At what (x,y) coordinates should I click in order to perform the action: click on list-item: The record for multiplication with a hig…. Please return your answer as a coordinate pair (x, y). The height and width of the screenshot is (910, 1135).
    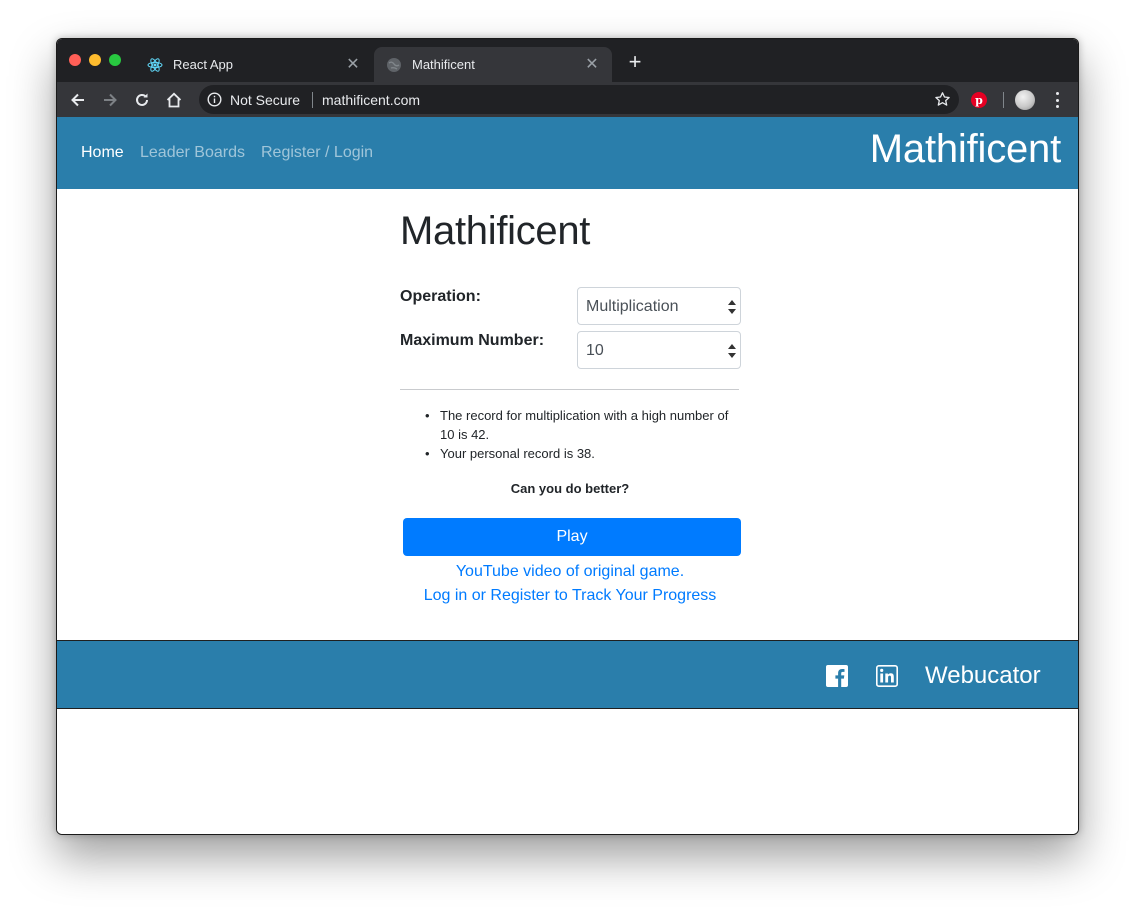
    Looking at the image, I should click on (570, 425).